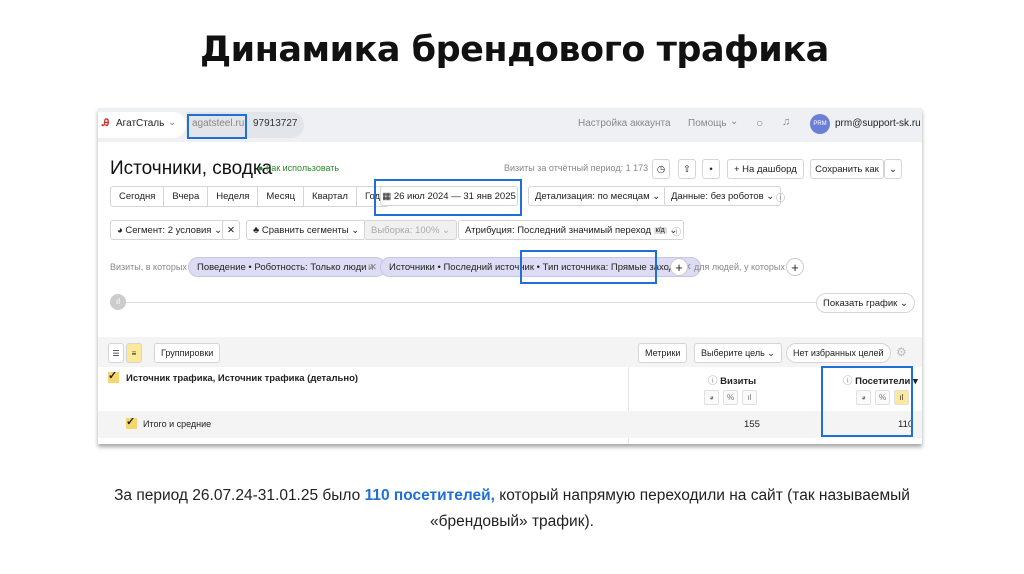 The image size is (1024, 574). I want to click on avatar: PRM, so click(820, 124).